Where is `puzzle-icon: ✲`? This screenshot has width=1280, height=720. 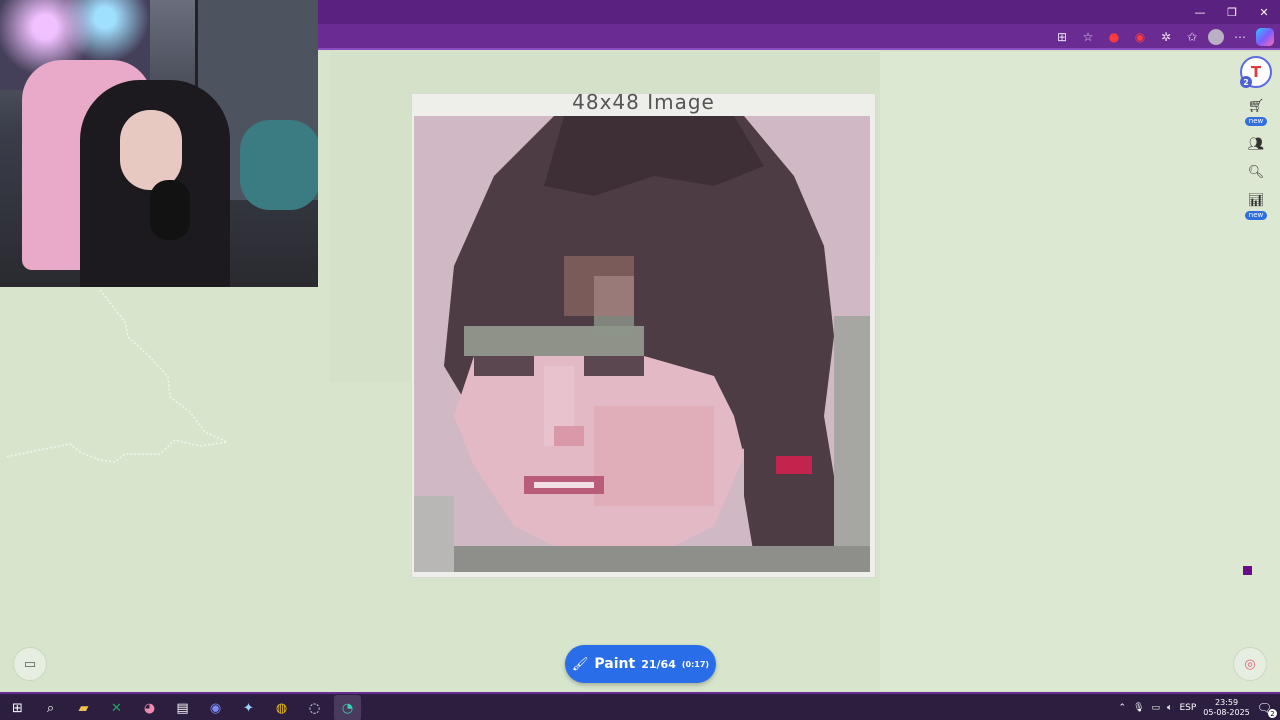 puzzle-icon: ✲ is located at coordinates (1166, 37).